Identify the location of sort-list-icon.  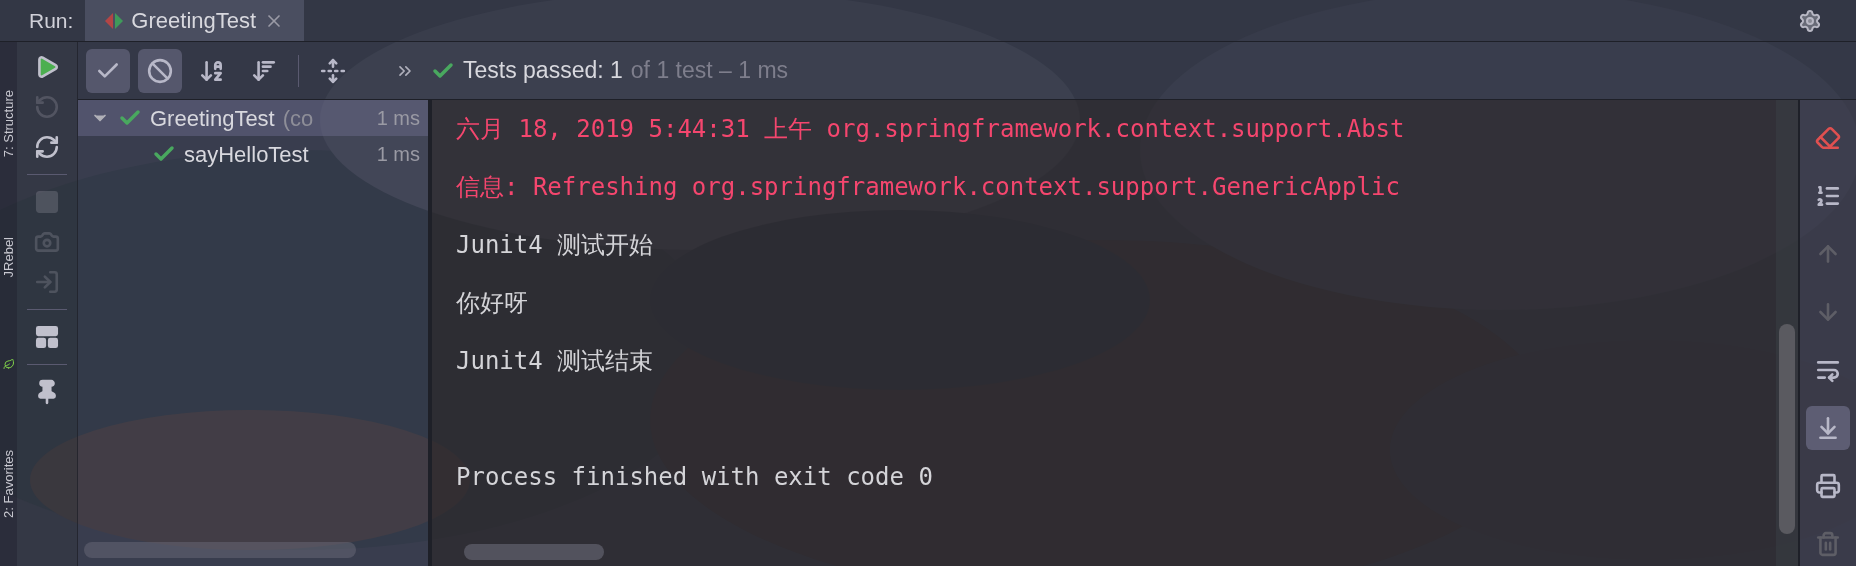
(1828, 196).